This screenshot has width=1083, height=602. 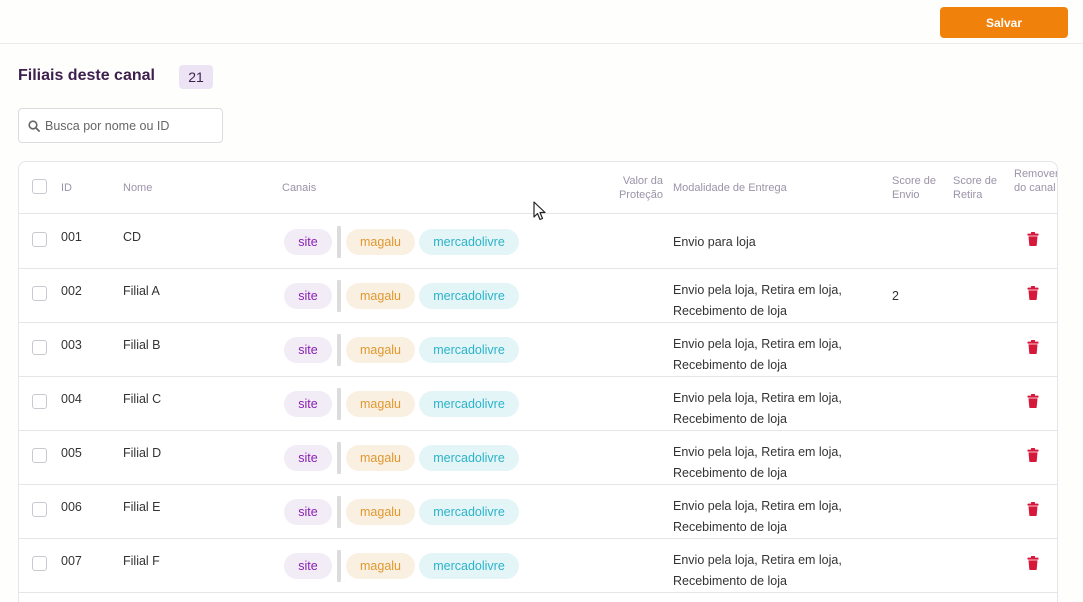 What do you see at coordinates (730, 188) in the screenshot?
I see `header-modalidade: Modalidade de Entrega` at bounding box center [730, 188].